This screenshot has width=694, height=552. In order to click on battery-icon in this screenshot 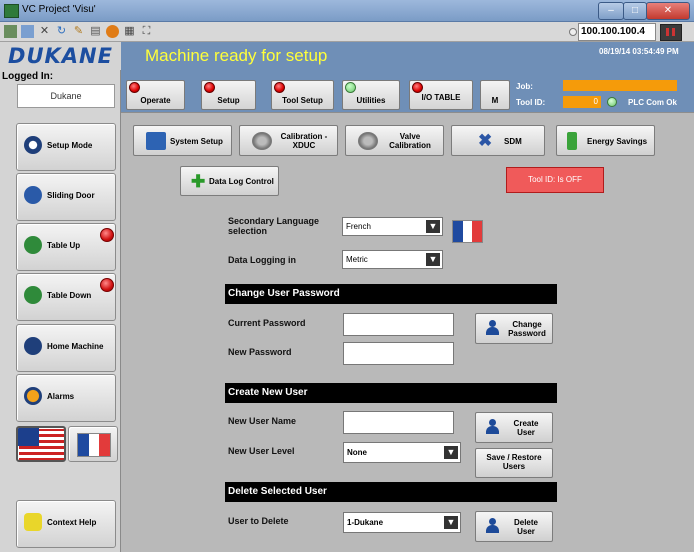, I will do `click(572, 141)`.